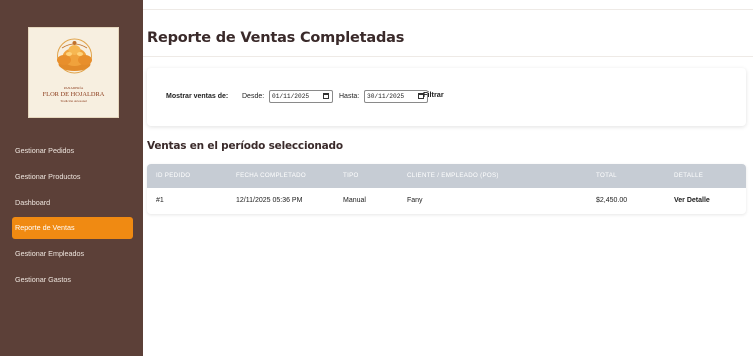  What do you see at coordinates (73, 94) in the screenshot?
I see `logo-name: FLOR DE HOJALDRA` at bounding box center [73, 94].